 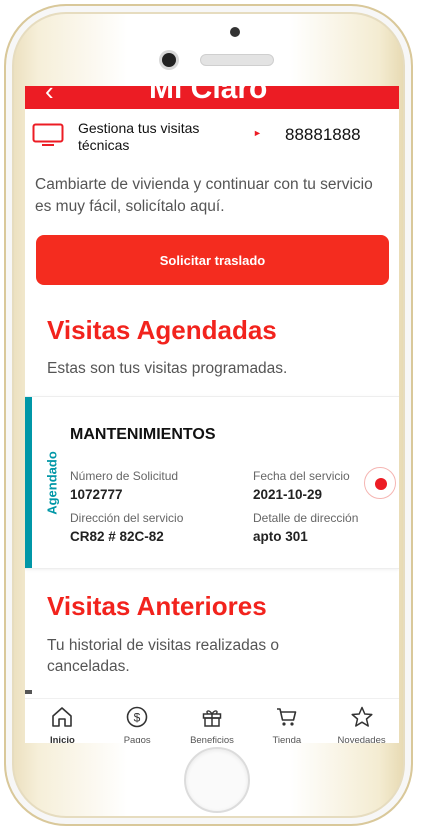 What do you see at coordinates (306, 518) in the screenshot?
I see `address-detail-label: Detalle de dirección` at bounding box center [306, 518].